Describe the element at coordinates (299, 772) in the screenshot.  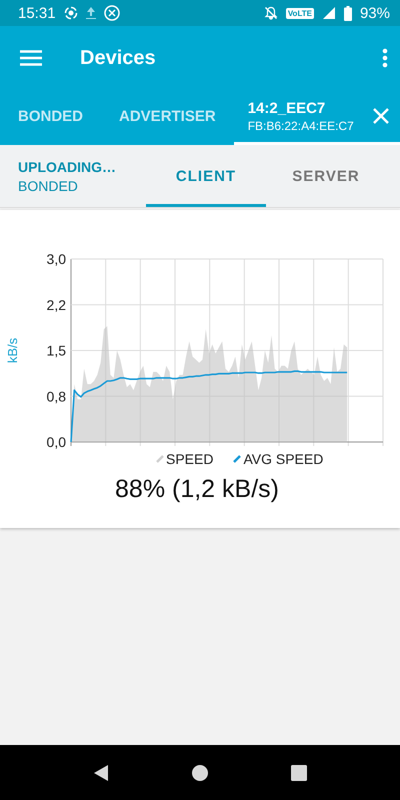
I see `recents-icon` at that location.